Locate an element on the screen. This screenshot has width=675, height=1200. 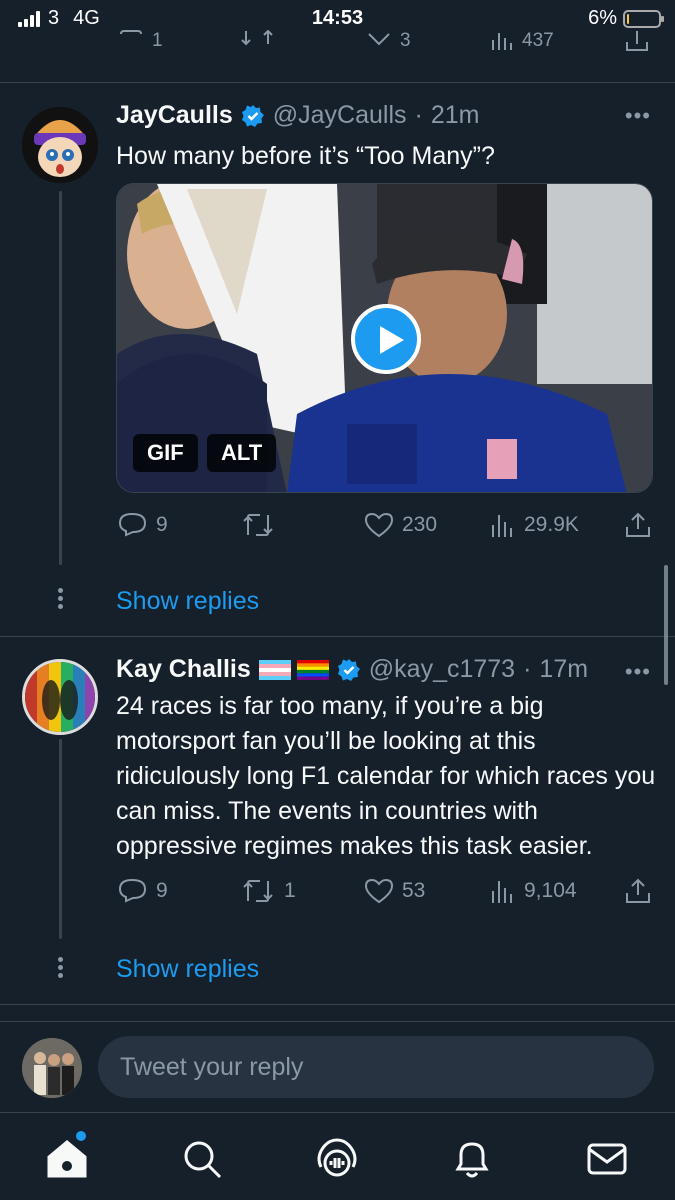
tab-home is located at coordinates (67, 1156).